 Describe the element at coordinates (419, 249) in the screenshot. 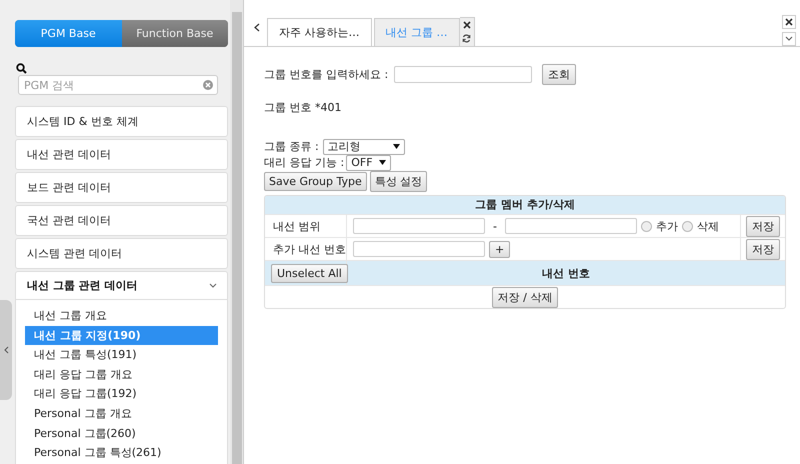

I see `extension-field` at that location.